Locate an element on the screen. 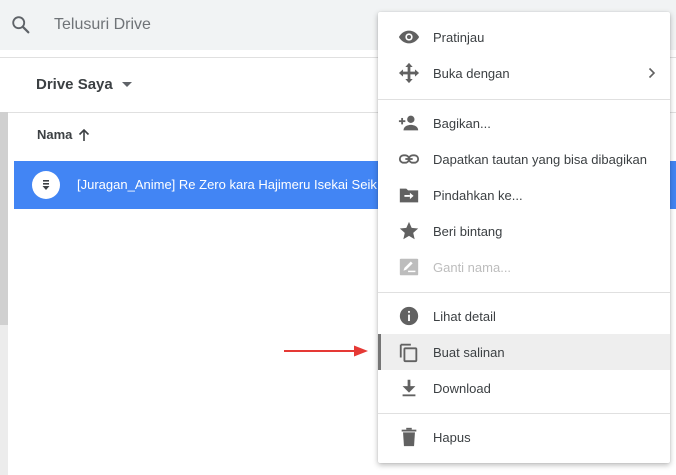 This screenshot has height=475, width=676. column-header-label: Nama is located at coordinates (55, 134).